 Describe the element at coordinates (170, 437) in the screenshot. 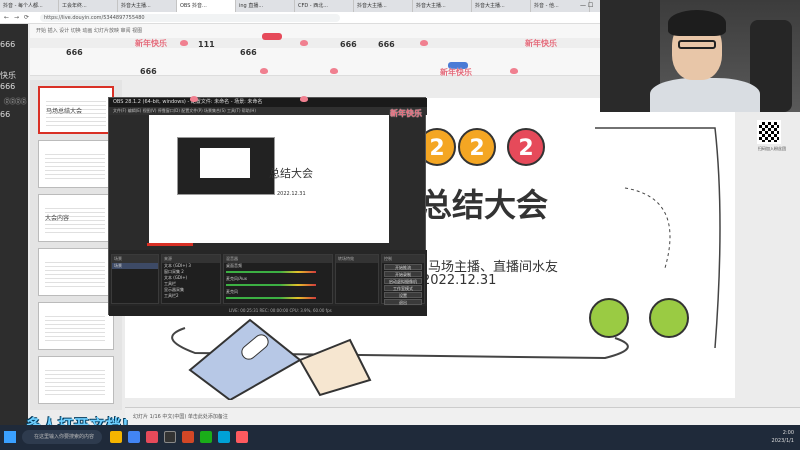

I see `obs-icon` at that location.